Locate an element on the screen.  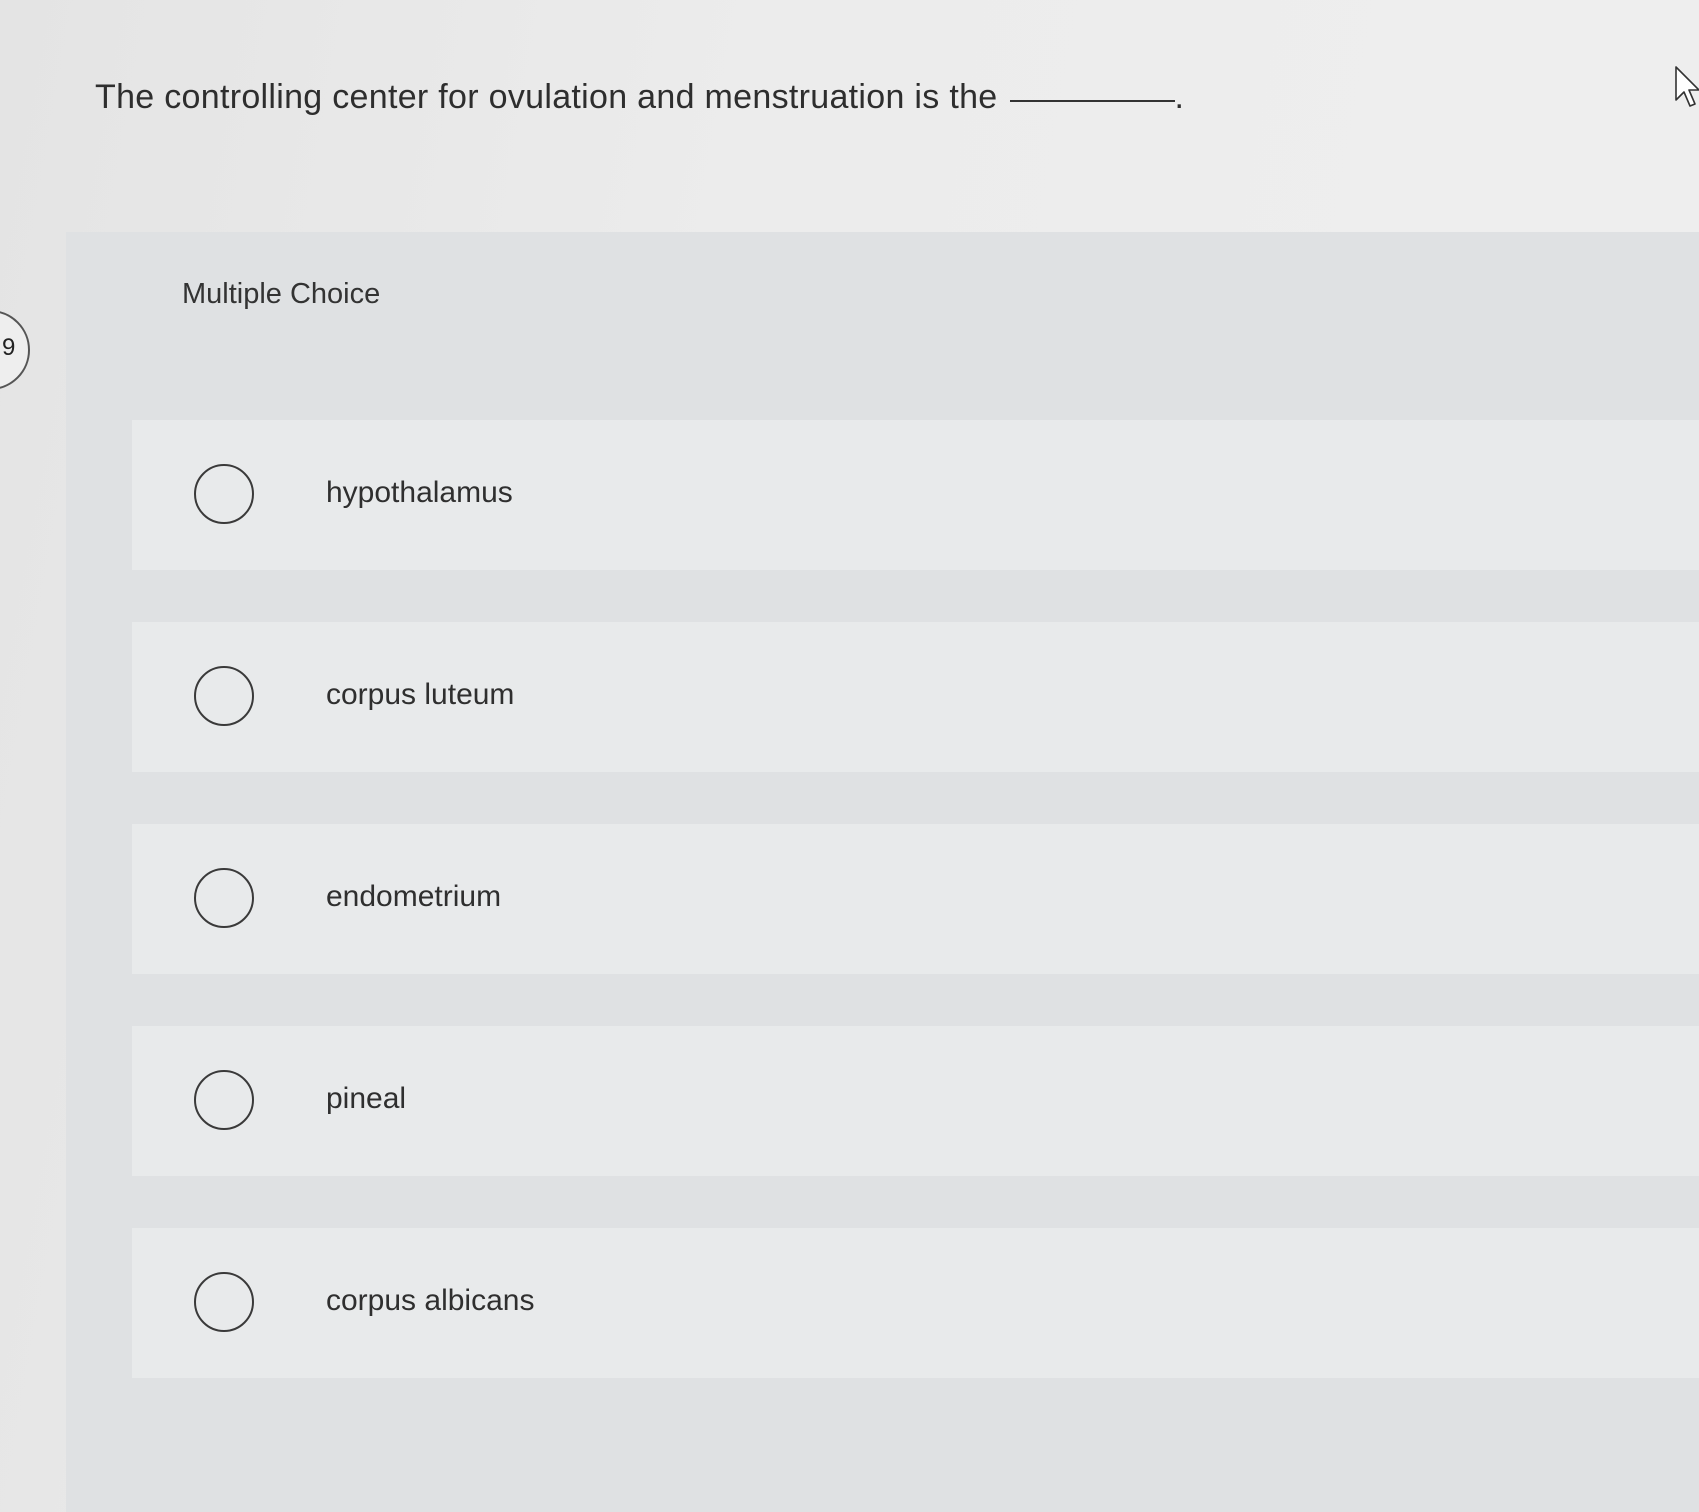
answer-option-corpus-albicans: corpus albicans is located at coordinates (915, 1303).